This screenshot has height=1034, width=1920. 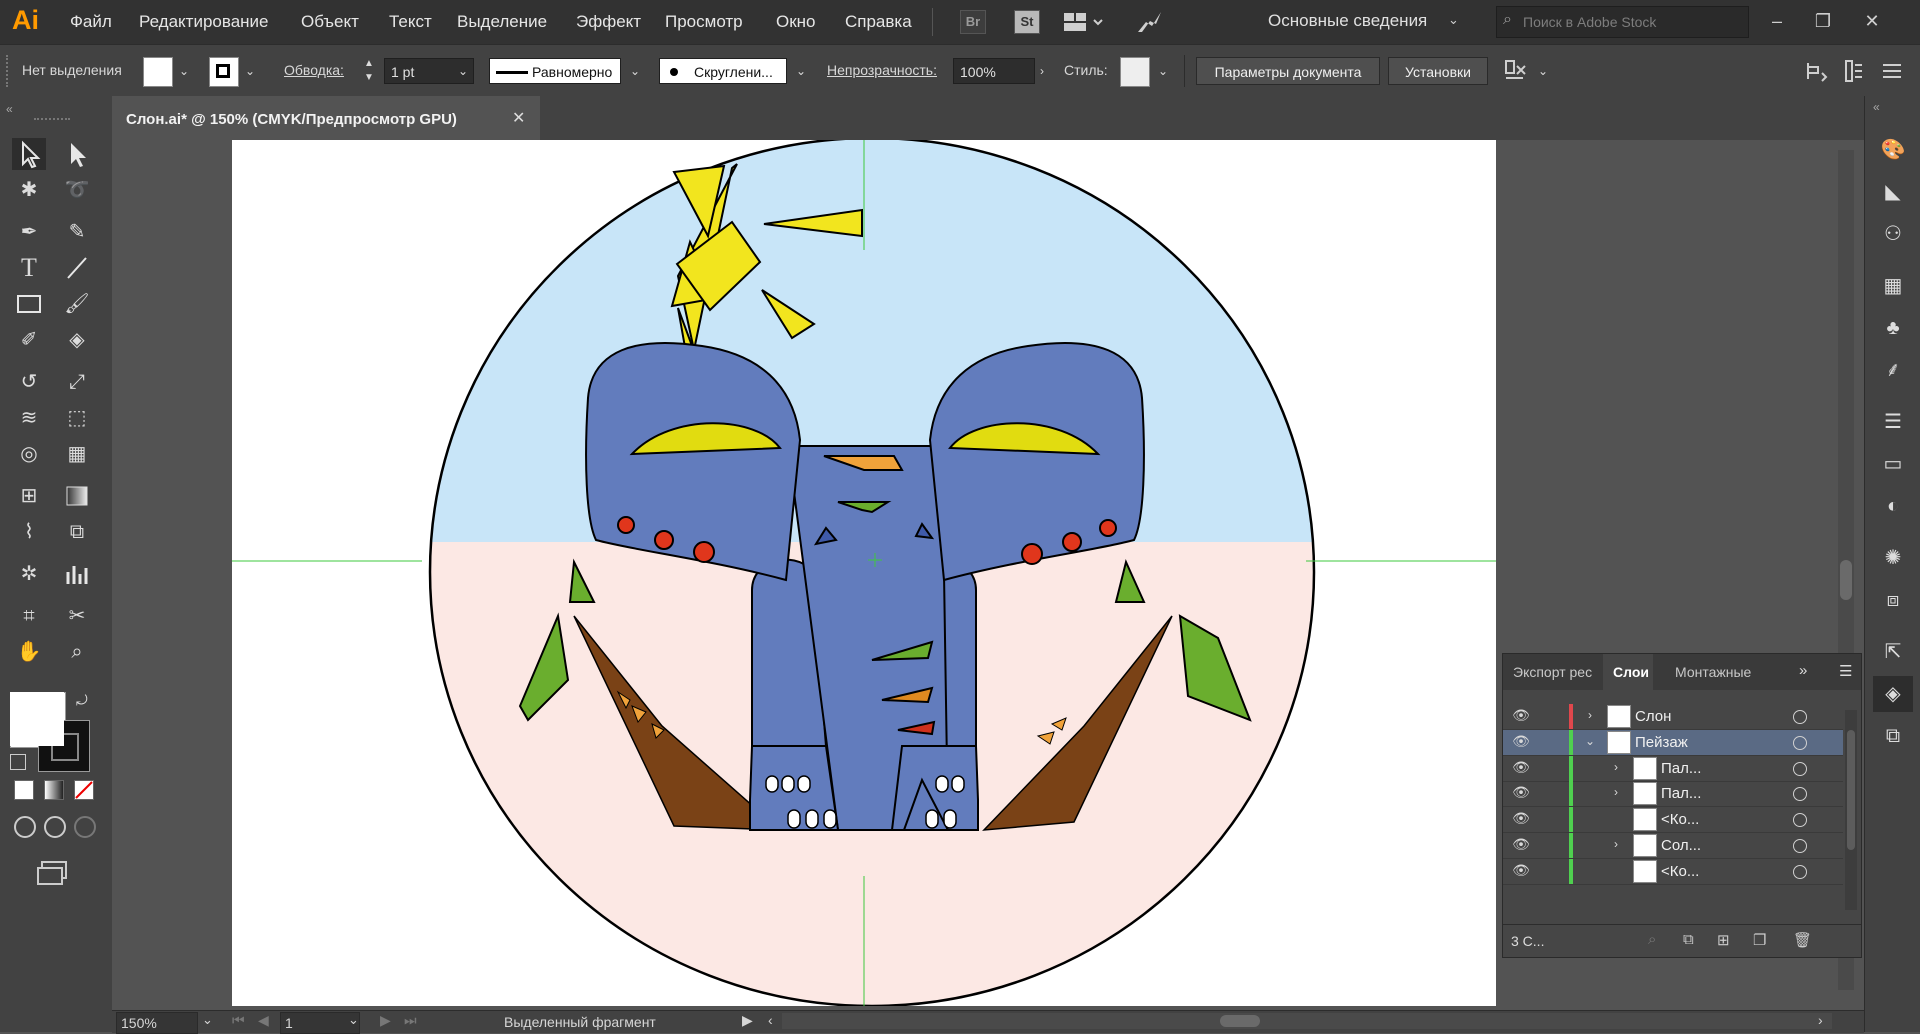 What do you see at coordinates (29, 232) in the screenshot?
I see `pen-tool-icon: ✒` at bounding box center [29, 232].